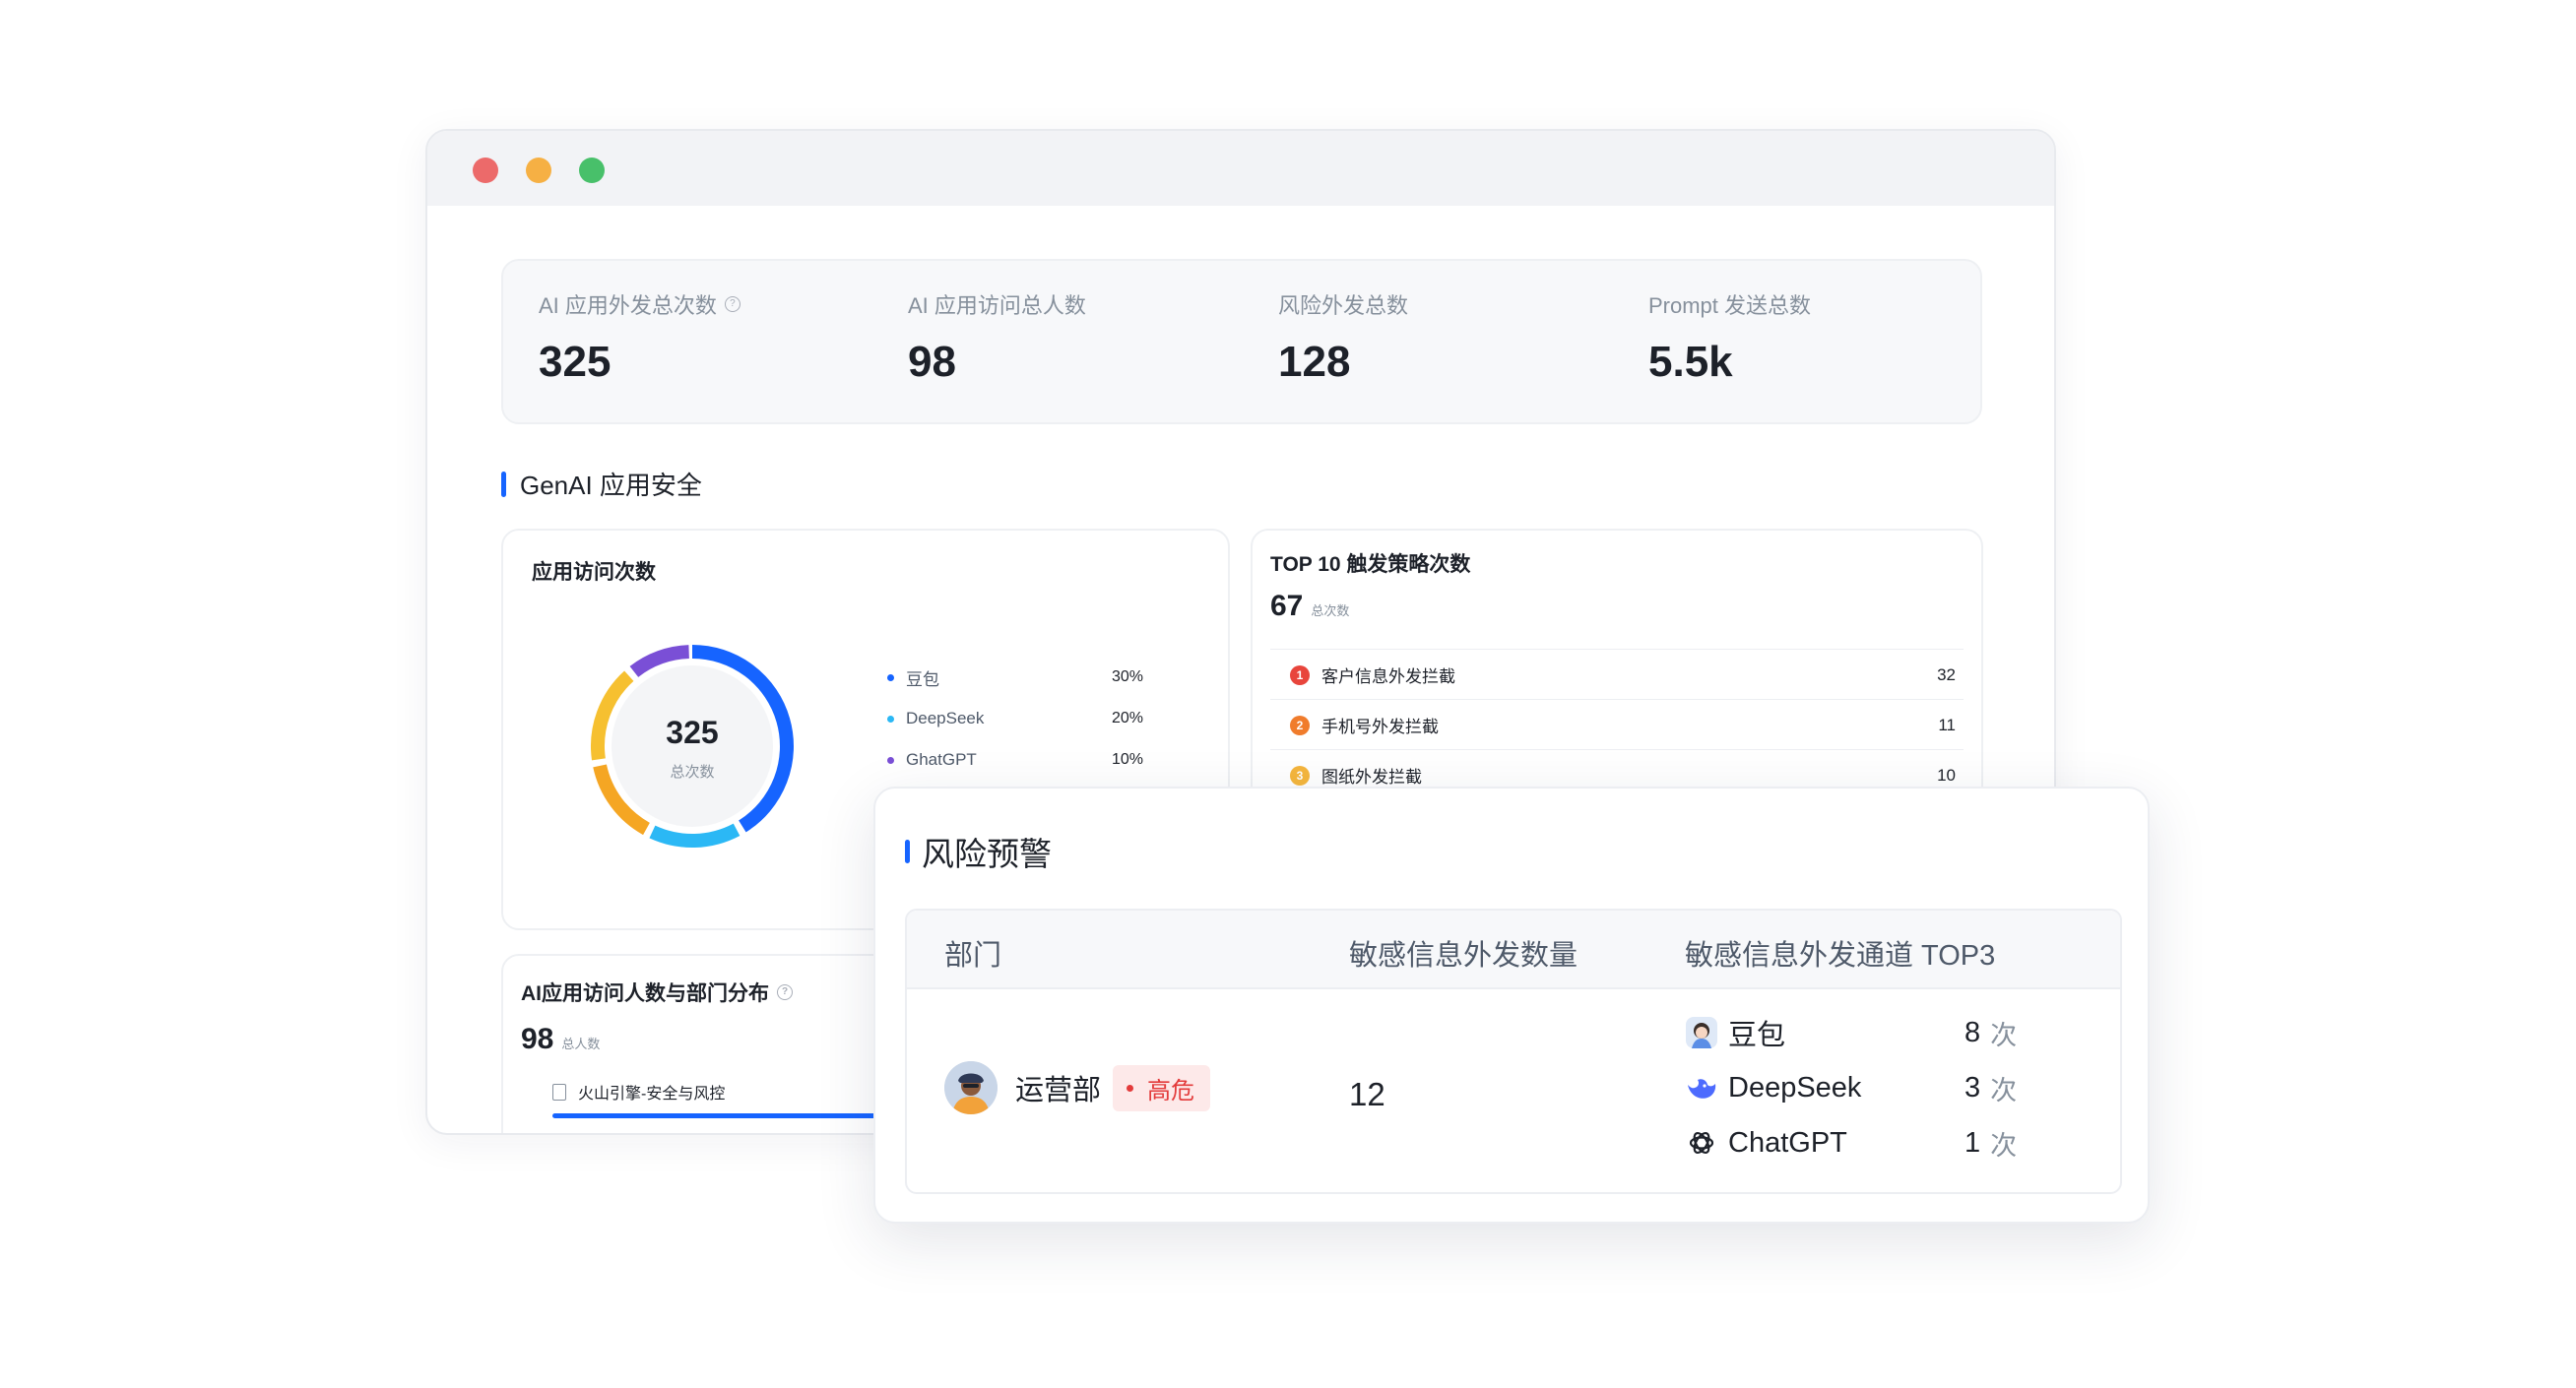  I want to click on column-header-count: 敏感信息外发数量, so click(1463, 956).